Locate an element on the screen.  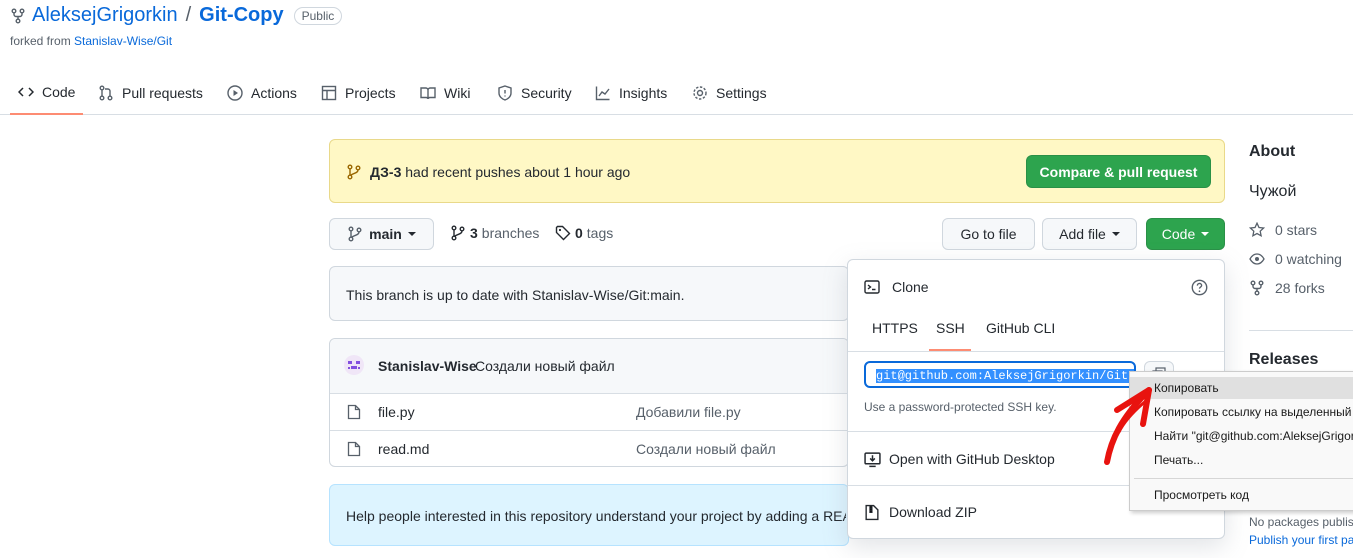
download-zip-label: Download ZIP is located at coordinates (933, 512).